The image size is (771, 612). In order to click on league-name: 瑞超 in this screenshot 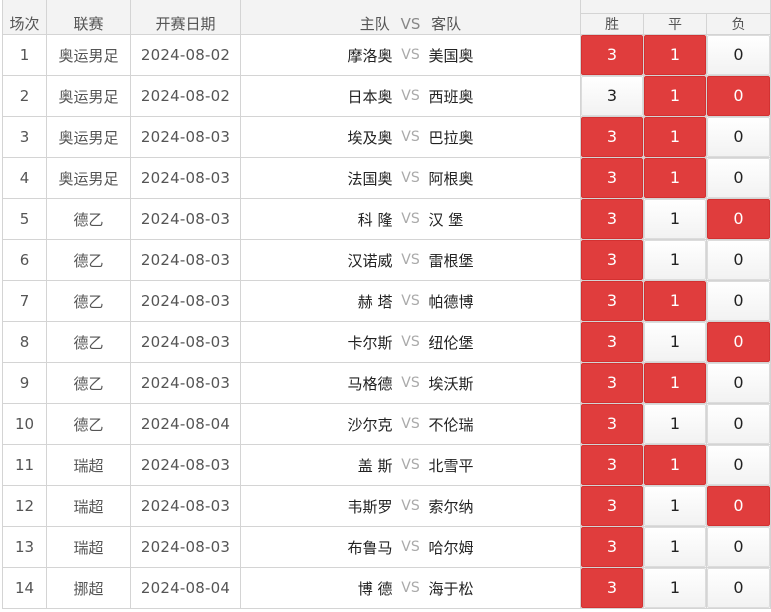, I will do `click(88, 506)`.